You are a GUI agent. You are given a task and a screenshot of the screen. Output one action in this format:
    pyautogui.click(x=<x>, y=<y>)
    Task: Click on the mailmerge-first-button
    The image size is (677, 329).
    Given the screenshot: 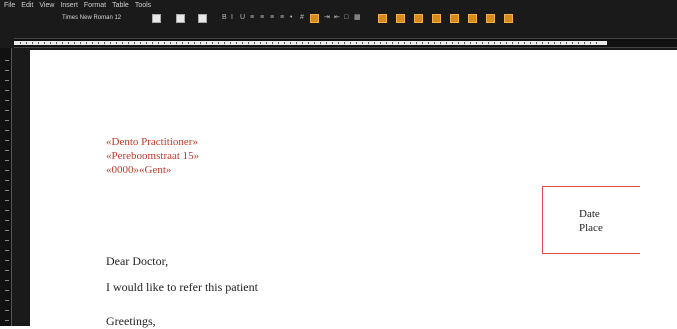 What is the action you would take?
    pyautogui.click(x=418, y=18)
    